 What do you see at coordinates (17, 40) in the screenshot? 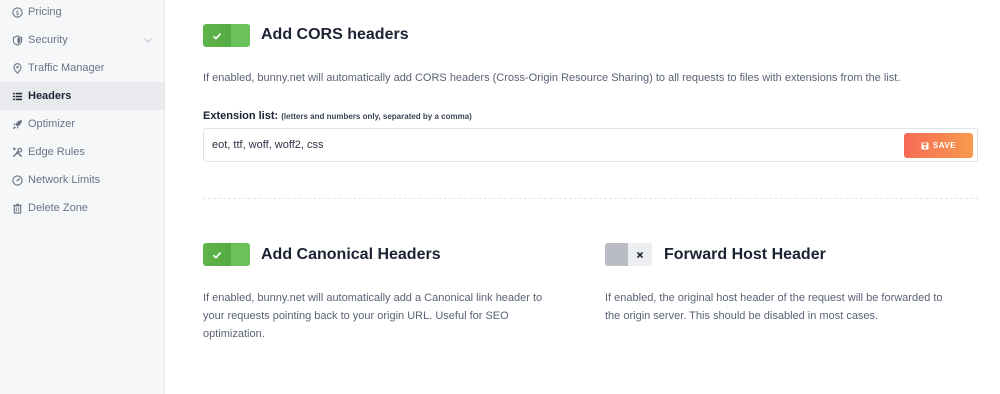
I see `shield-icon` at bounding box center [17, 40].